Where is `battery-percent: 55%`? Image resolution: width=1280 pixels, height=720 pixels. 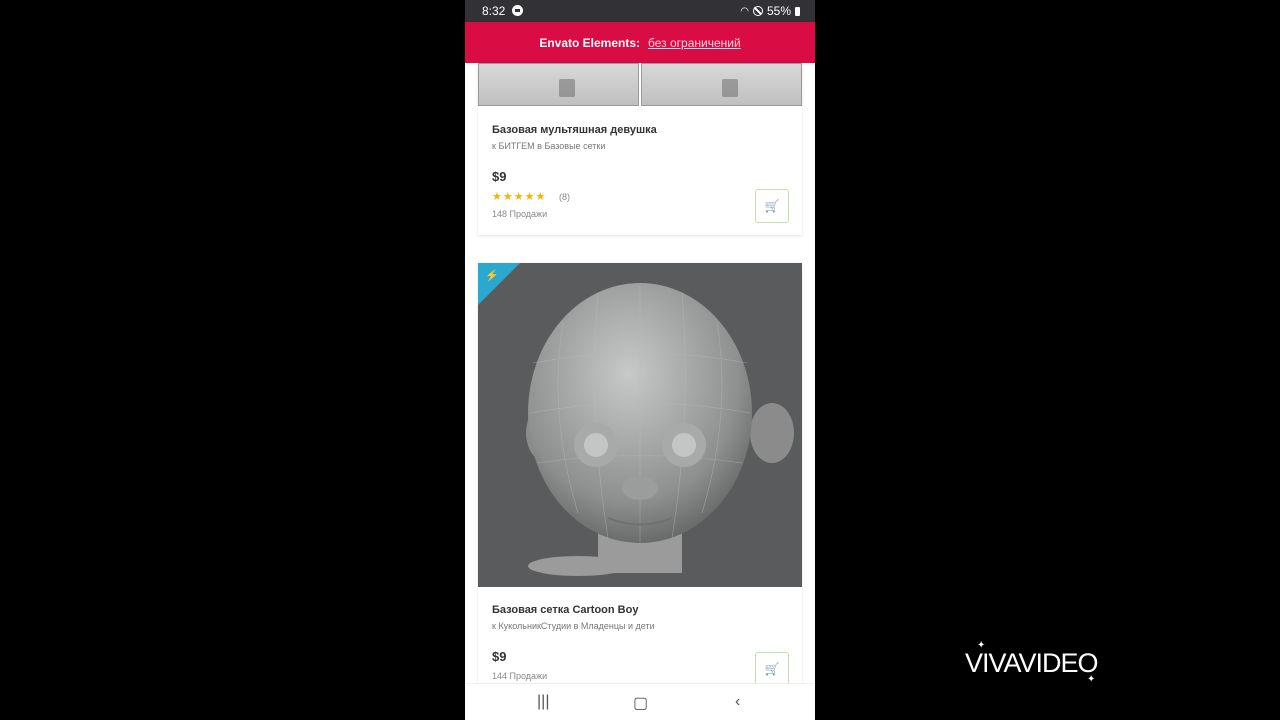
battery-percent: 55% is located at coordinates (778, 11).